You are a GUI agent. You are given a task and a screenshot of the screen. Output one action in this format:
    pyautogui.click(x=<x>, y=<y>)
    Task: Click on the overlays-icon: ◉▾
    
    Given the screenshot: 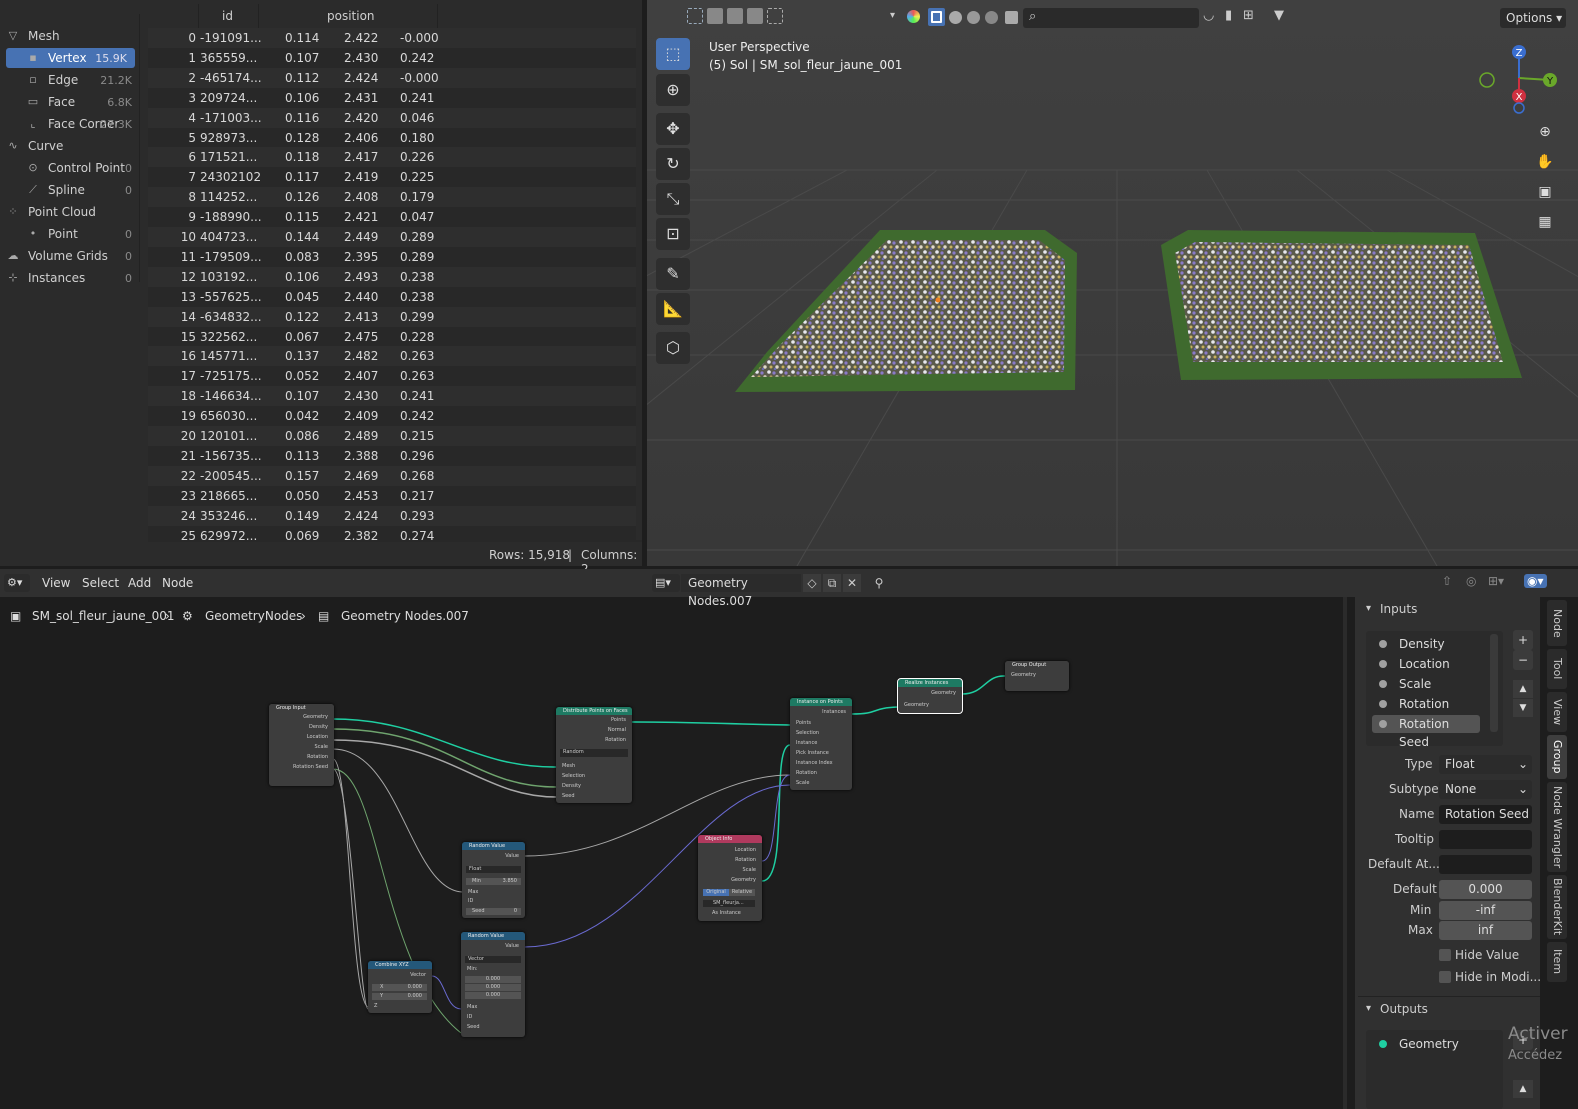 What is the action you would take?
    pyautogui.click(x=1535, y=581)
    